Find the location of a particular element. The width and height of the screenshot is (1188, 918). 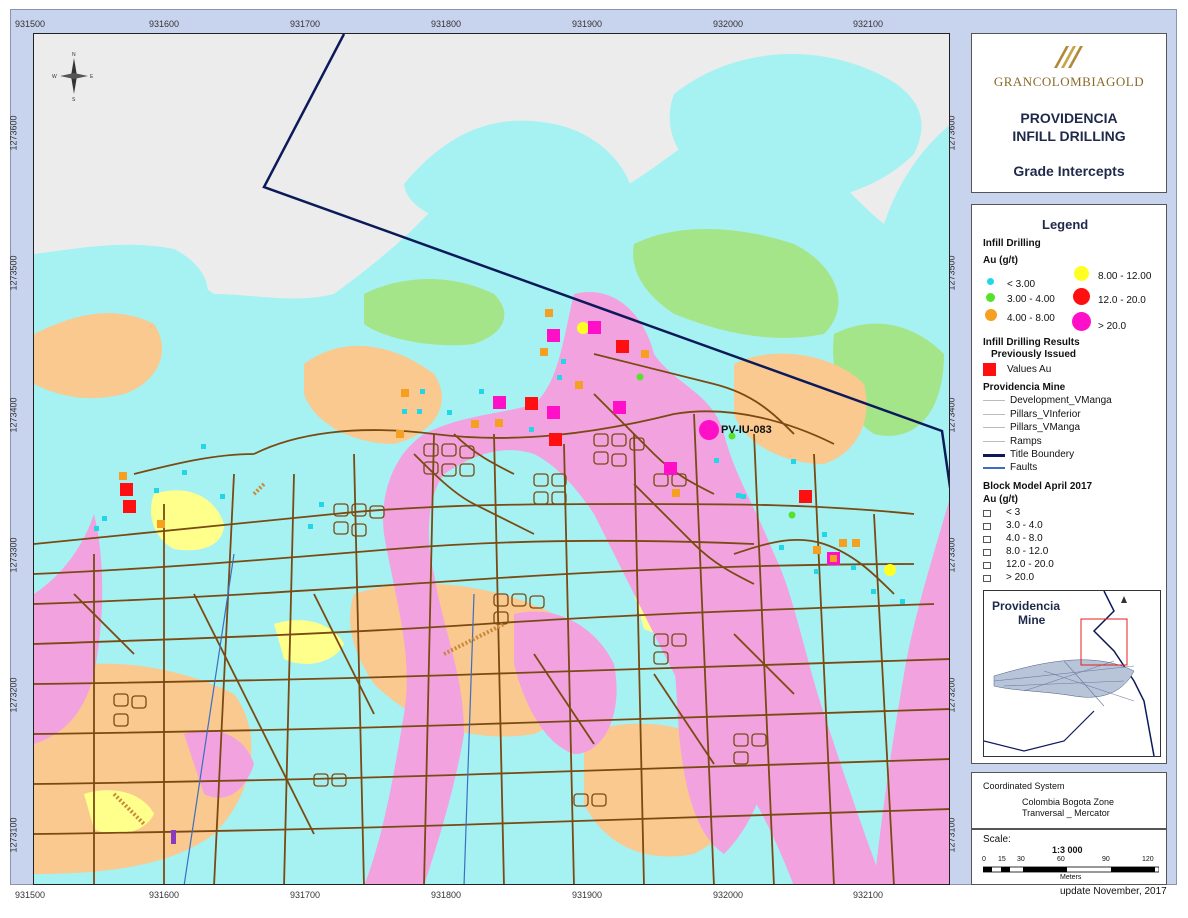

scale-ratio: 1:3 000 is located at coordinates (1067, 850).